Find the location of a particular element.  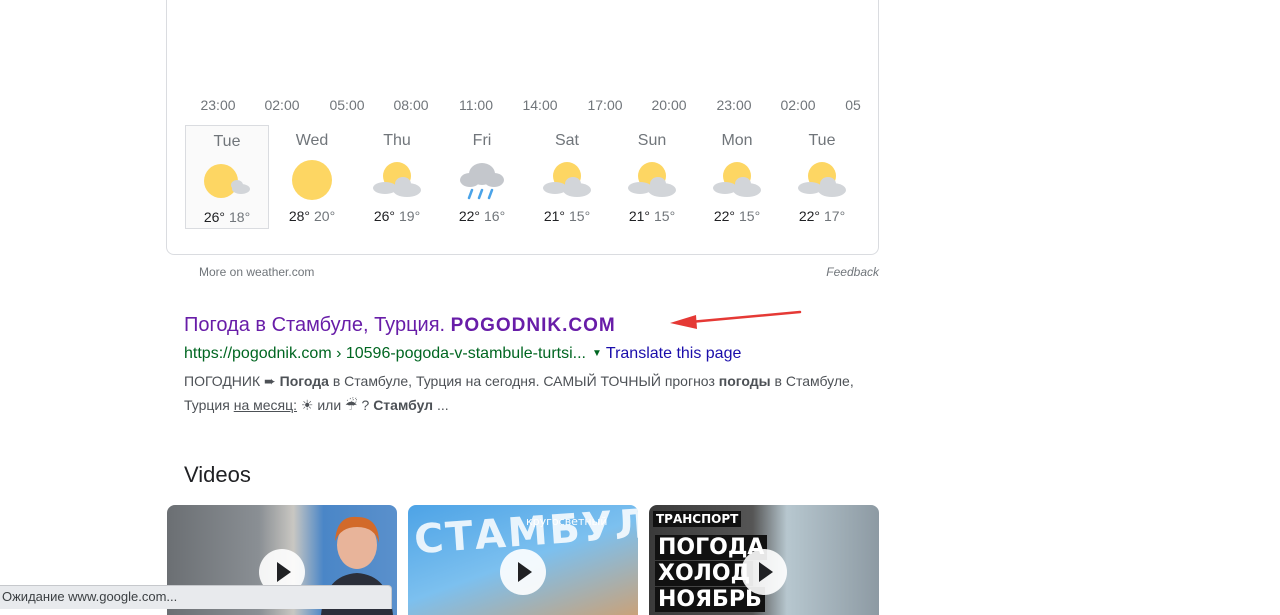

video-thumbnail: СТАМБУЛ кругосветный is located at coordinates (523, 560).